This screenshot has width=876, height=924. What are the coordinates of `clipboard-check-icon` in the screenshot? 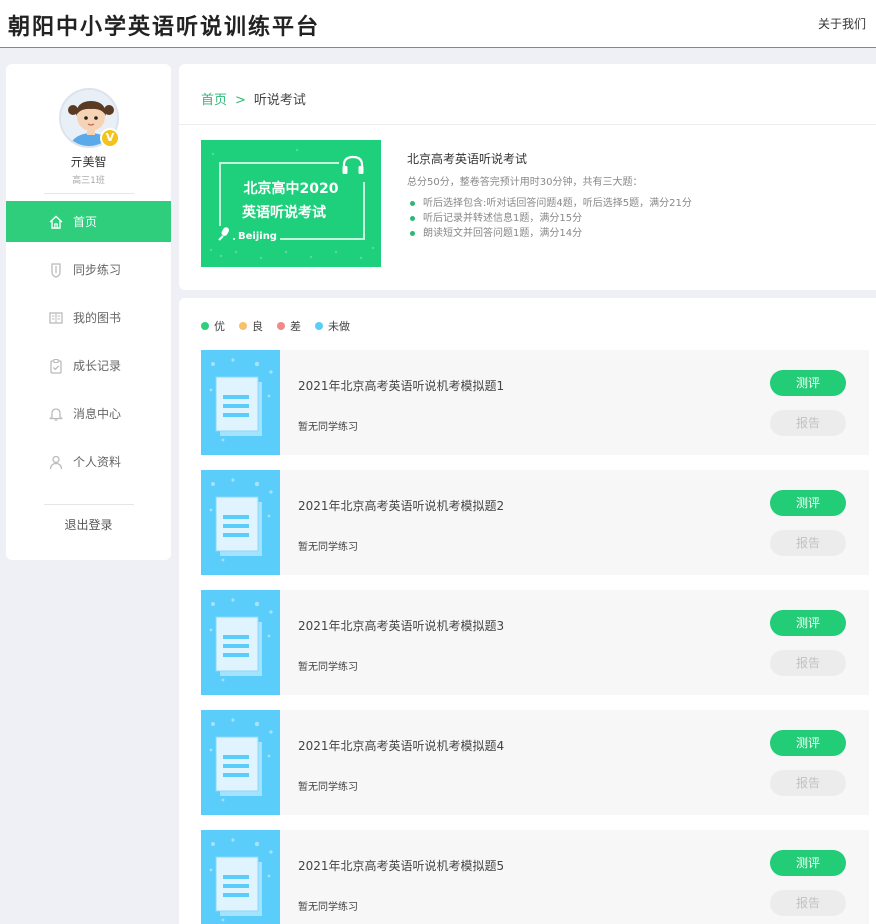 It's located at (56, 366).